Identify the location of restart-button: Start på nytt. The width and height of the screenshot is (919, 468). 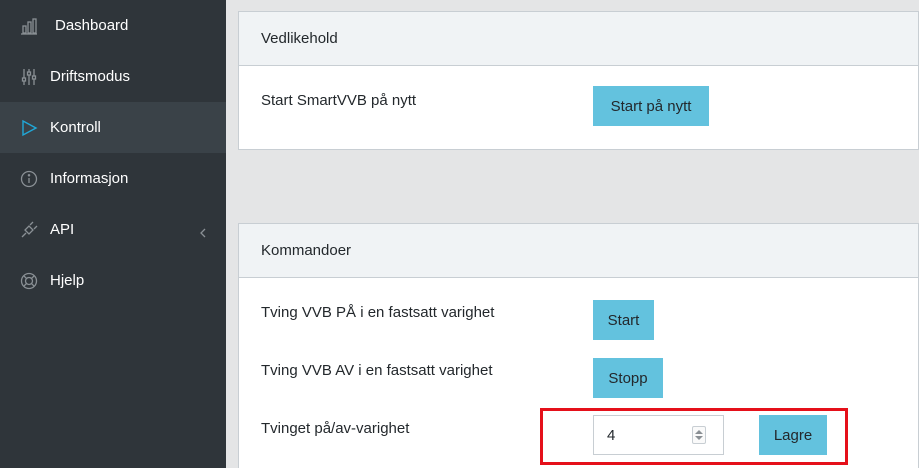
(651, 106).